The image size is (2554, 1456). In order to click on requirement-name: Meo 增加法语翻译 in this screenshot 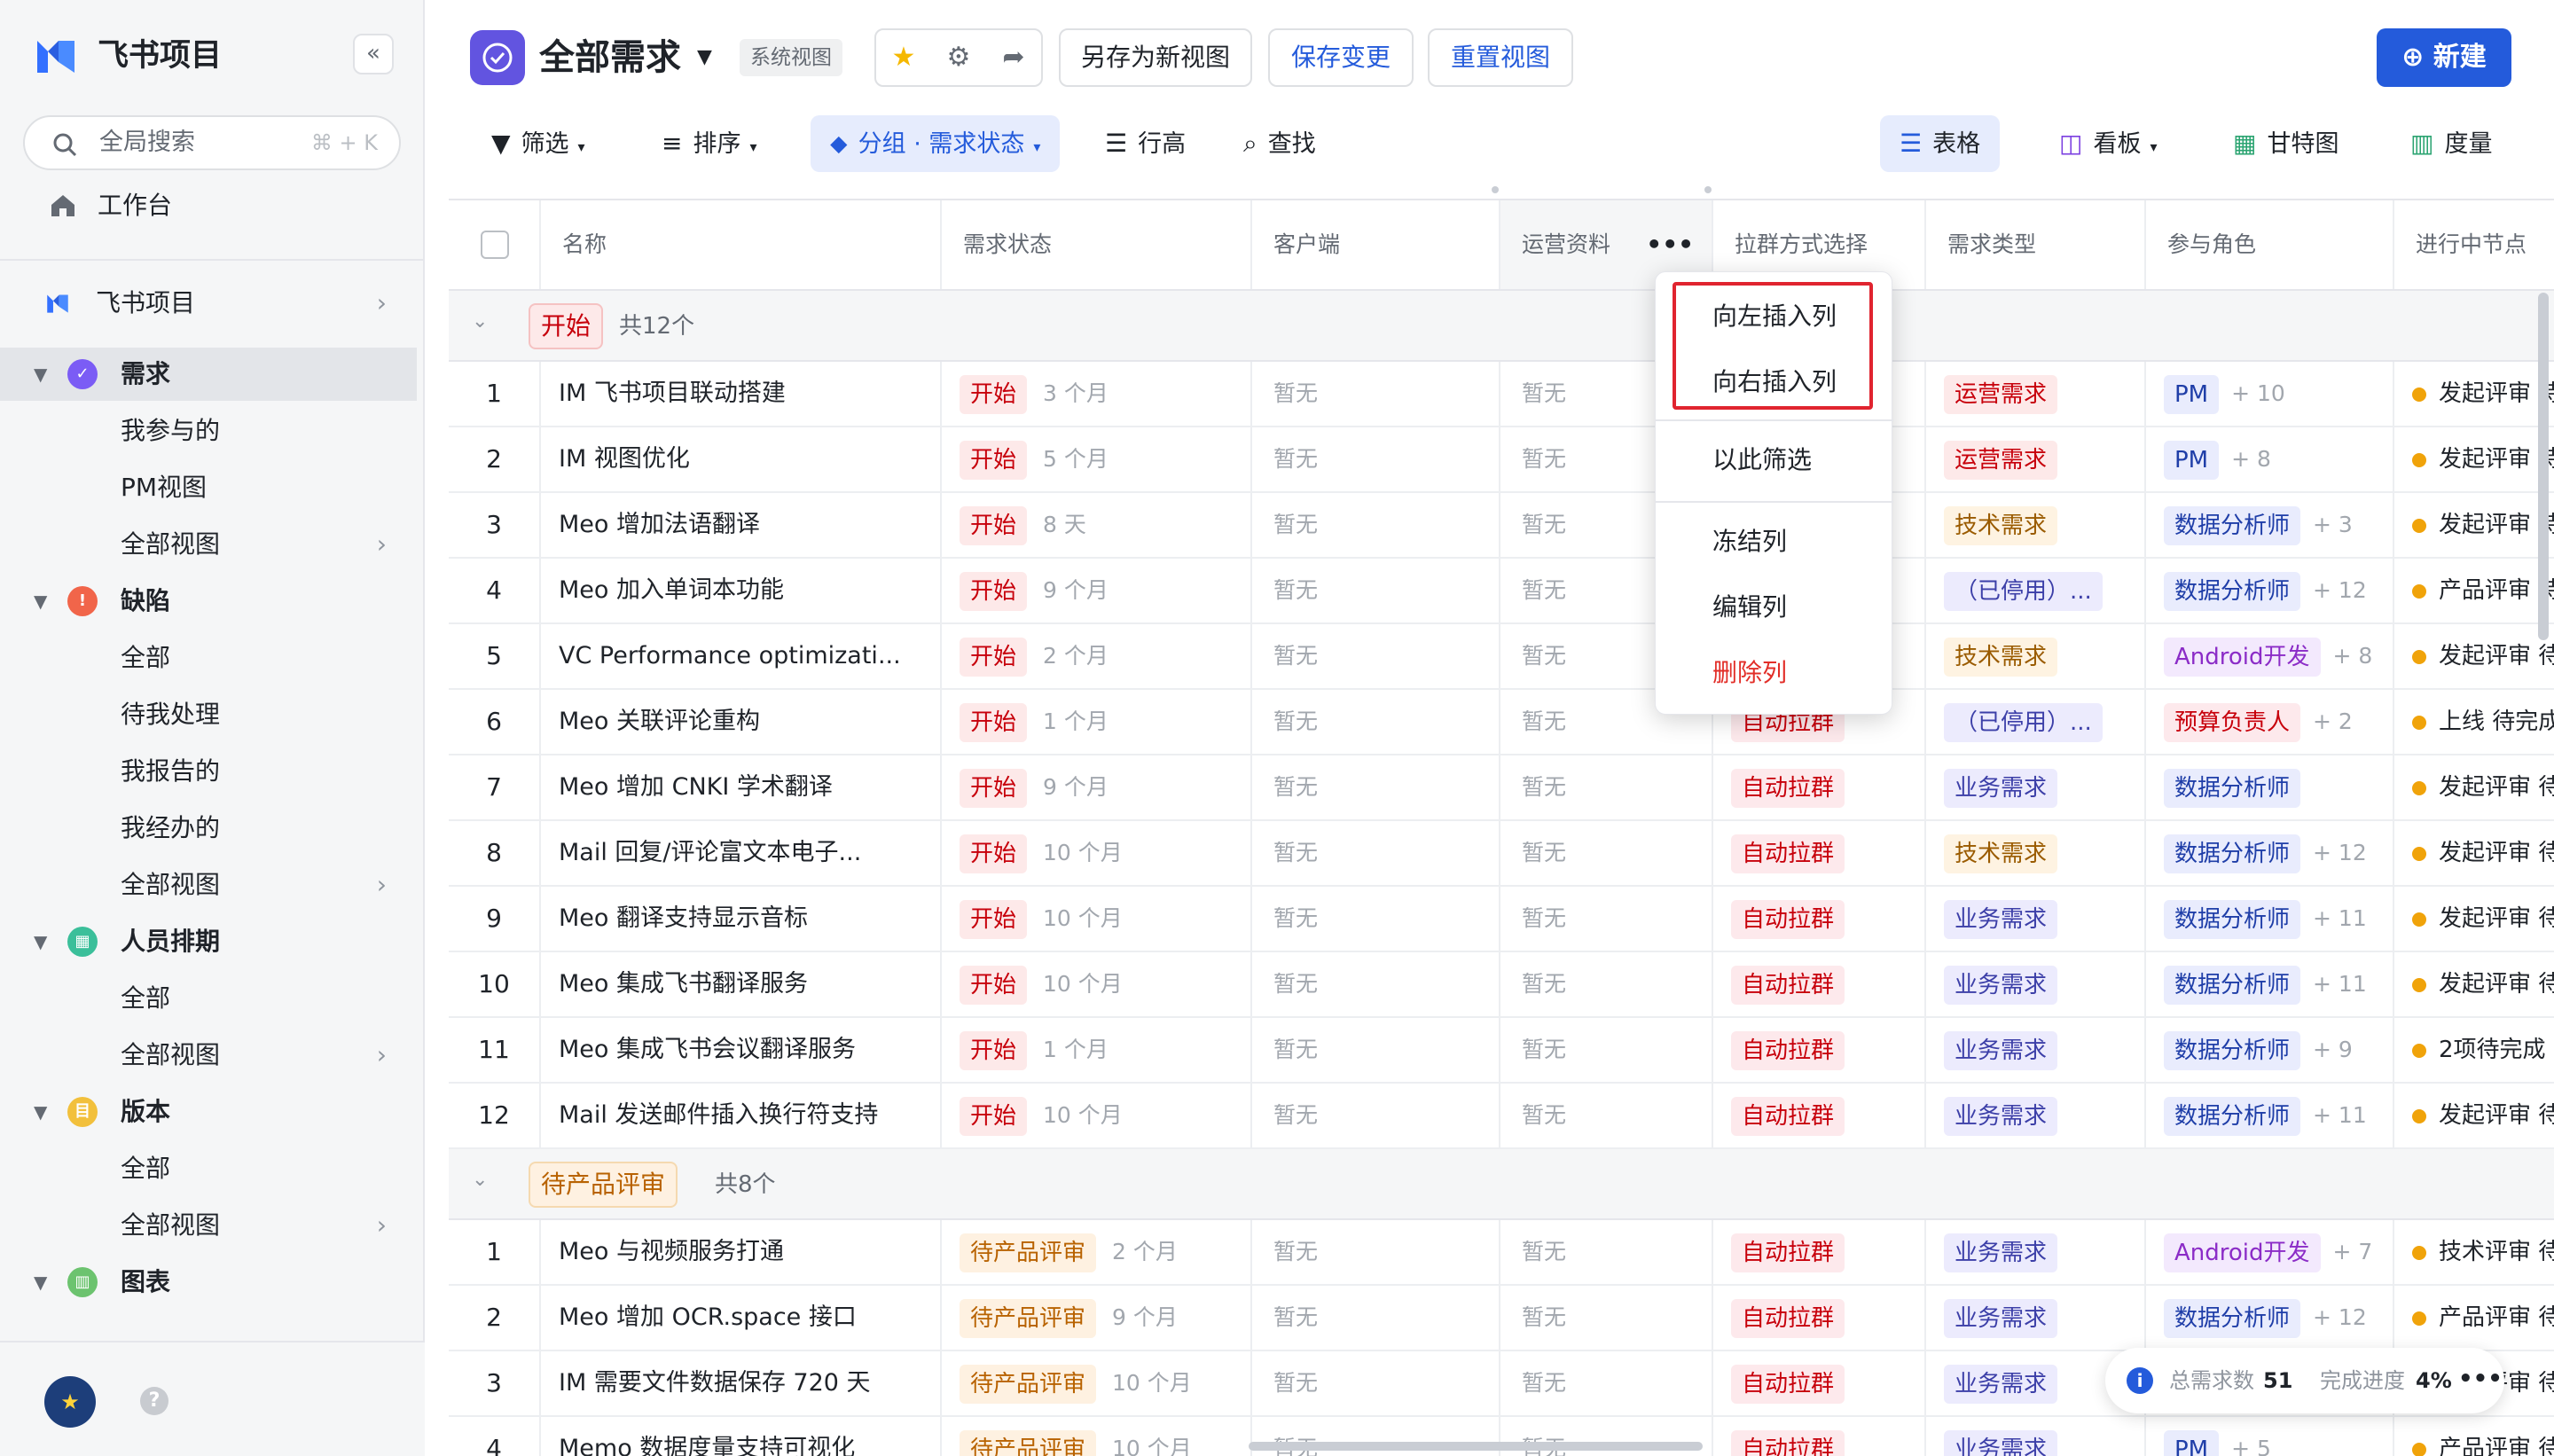, I will do `click(741, 525)`.